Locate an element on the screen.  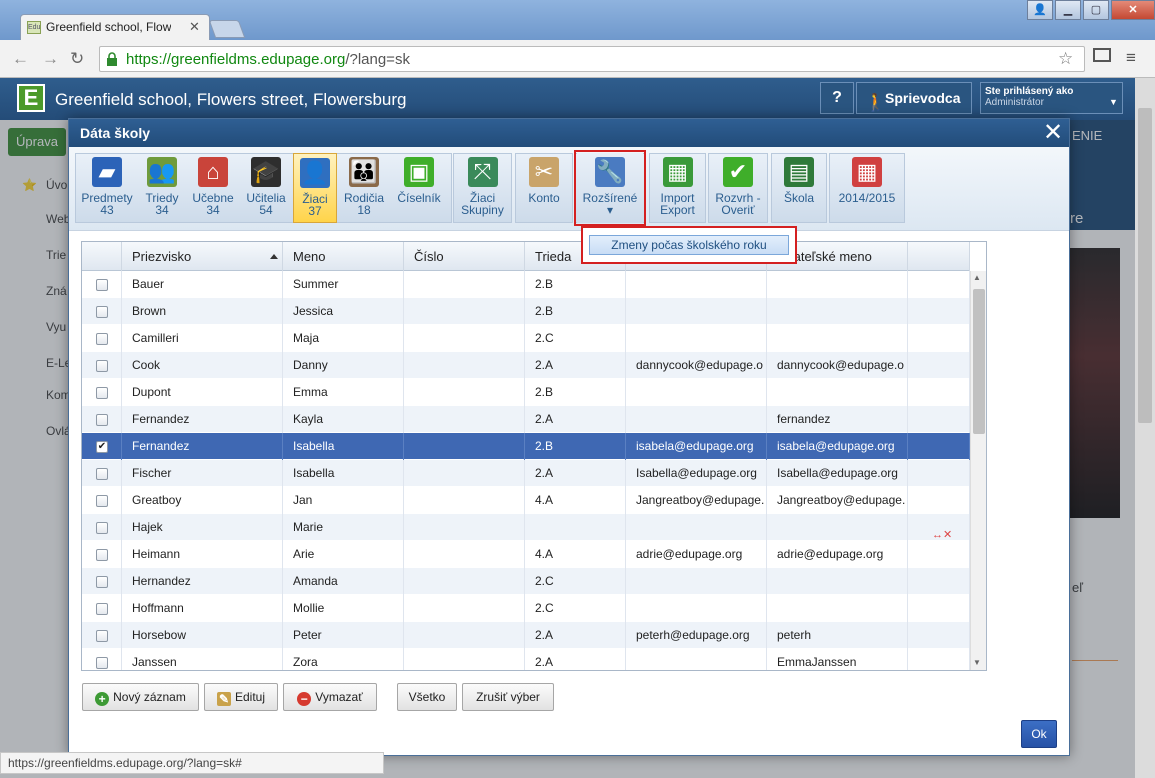
toolbar-classrooms-button: ⌂ Učebne 34 is located at coordinates (213, 188).